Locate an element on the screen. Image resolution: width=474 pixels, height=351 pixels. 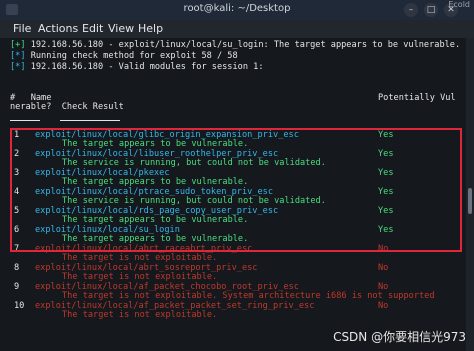
table-header-line2: nerable? Check Result is located at coordinates (67, 107).